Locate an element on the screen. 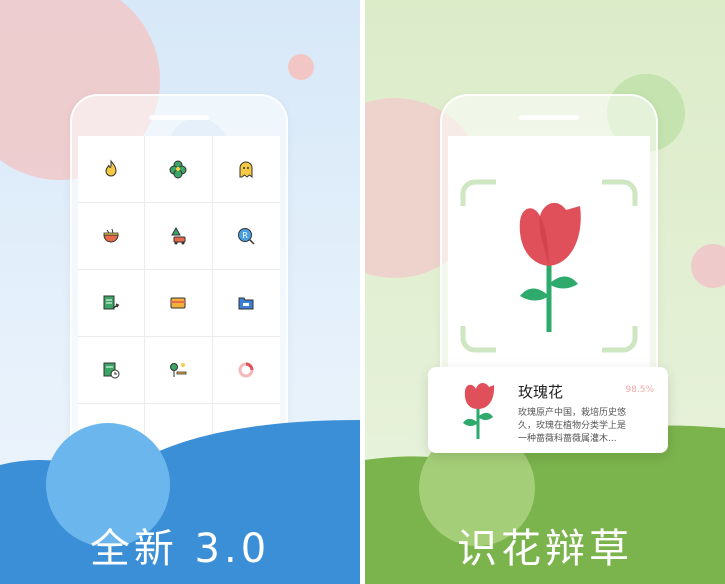  flower-clover-icon is located at coordinates (178, 169).